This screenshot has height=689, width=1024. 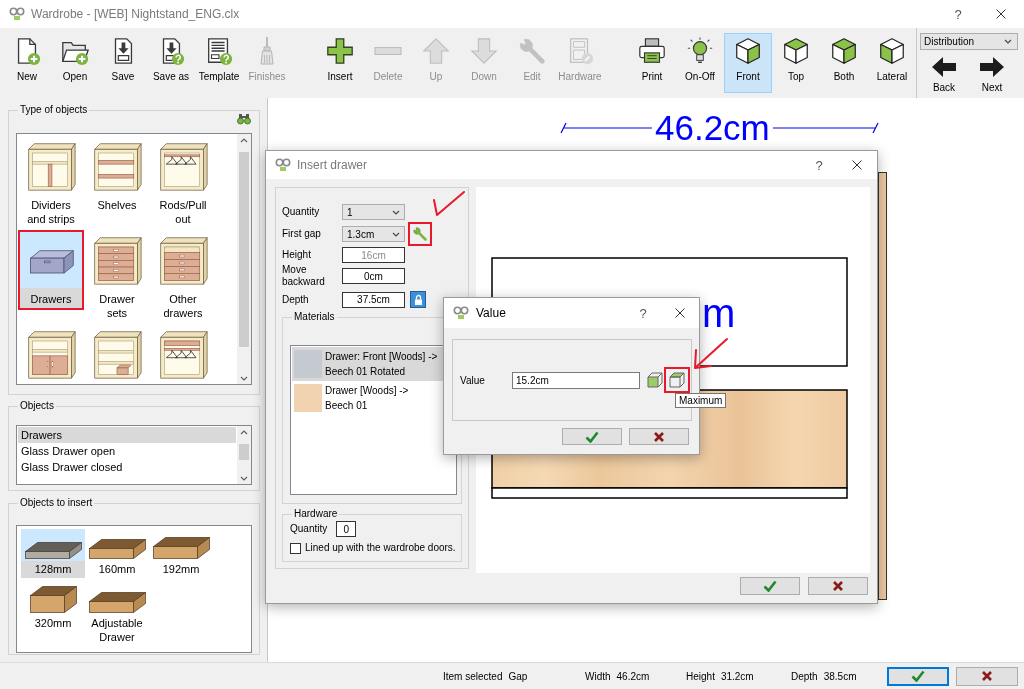 What do you see at coordinates (117, 176) in the screenshot?
I see `object-type-tile: Shelves` at bounding box center [117, 176].